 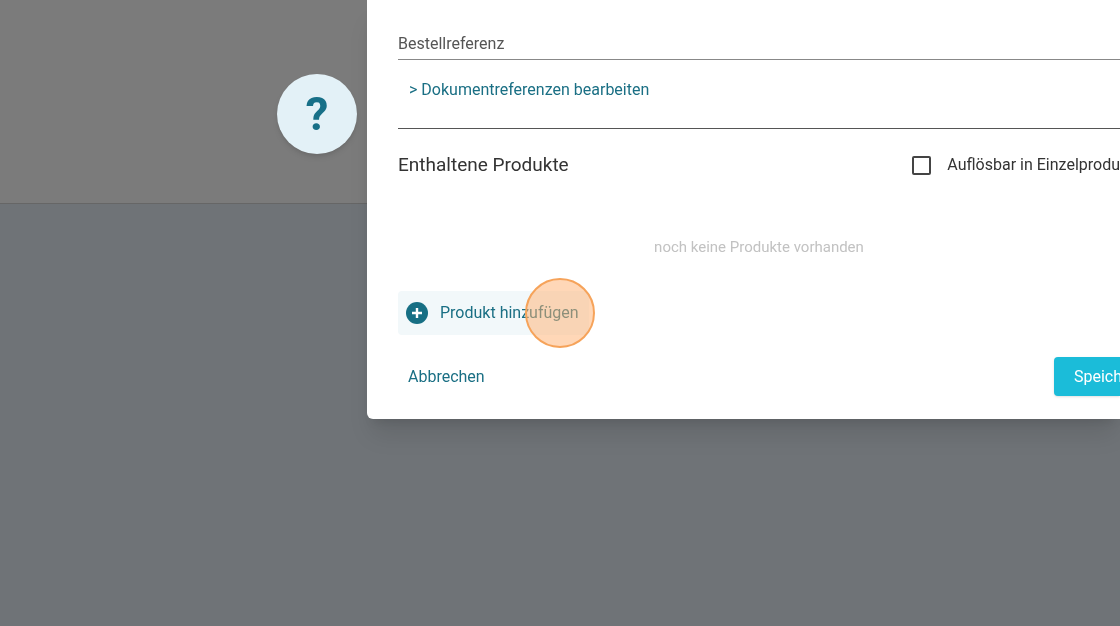 I want to click on resolvable-checkbox: Auflösbar in Einzelprodu, so click(x=1016, y=165).